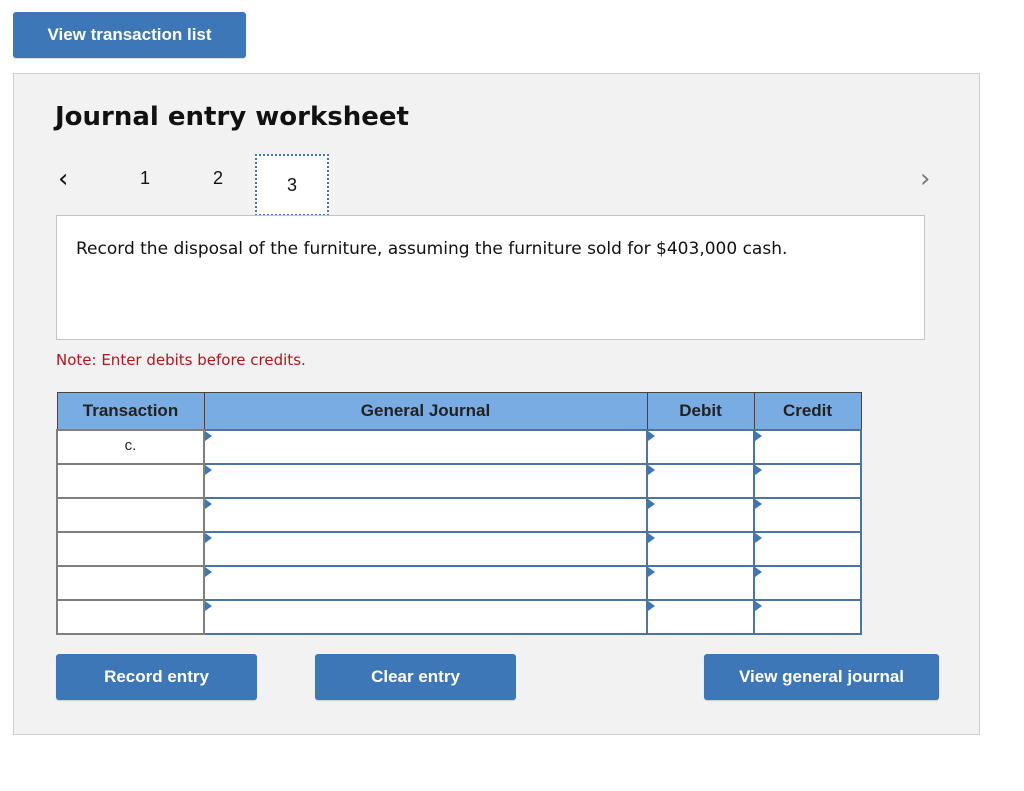 This screenshot has height=791, width=1024. I want to click on column-header-credit: Credit, so click(807, 411).